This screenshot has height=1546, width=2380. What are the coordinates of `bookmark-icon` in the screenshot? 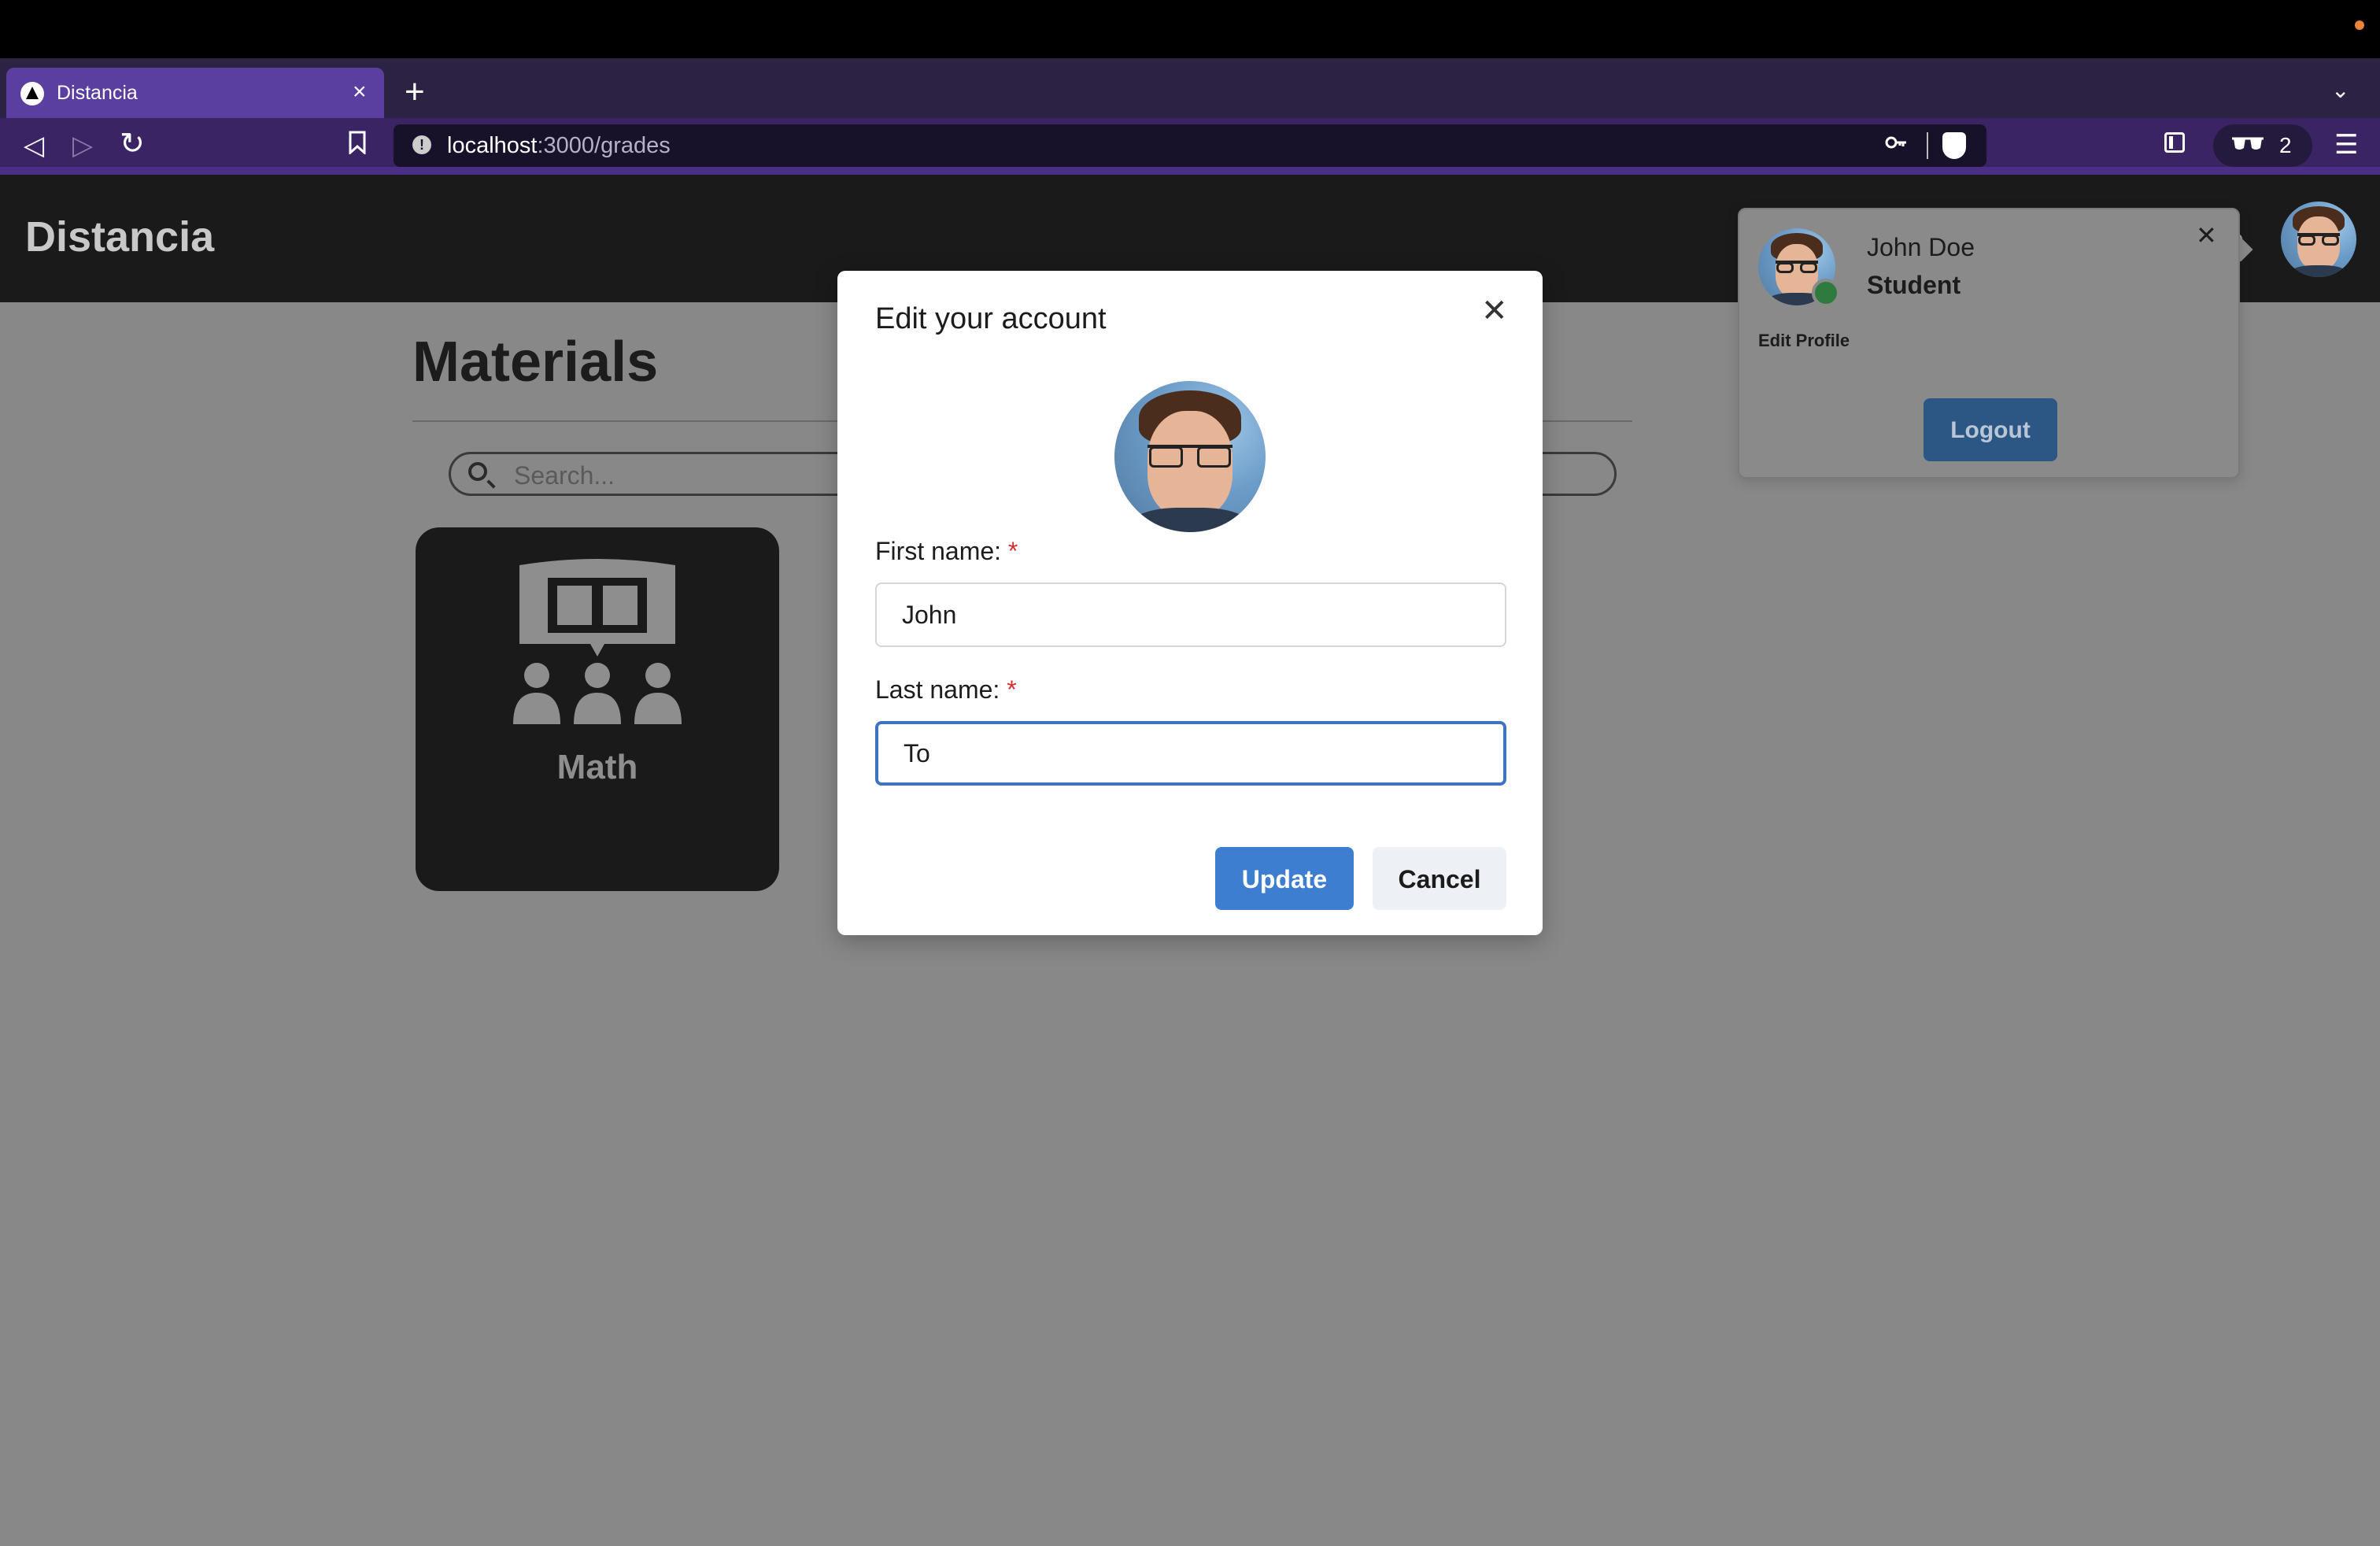 It's located at (357, 145).